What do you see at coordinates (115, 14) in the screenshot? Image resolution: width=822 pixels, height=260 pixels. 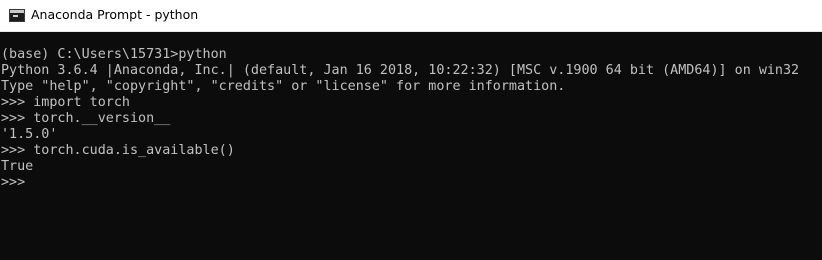 I see `window-title: Anaconda Prompt - python` at bounding box center [115, 14].